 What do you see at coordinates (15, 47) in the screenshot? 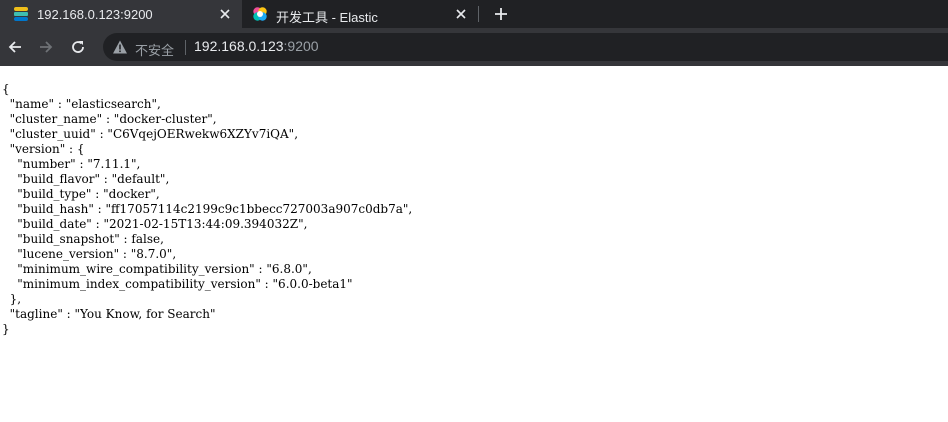
I see `back-arrow-icon` at bounding box center [15, 47].